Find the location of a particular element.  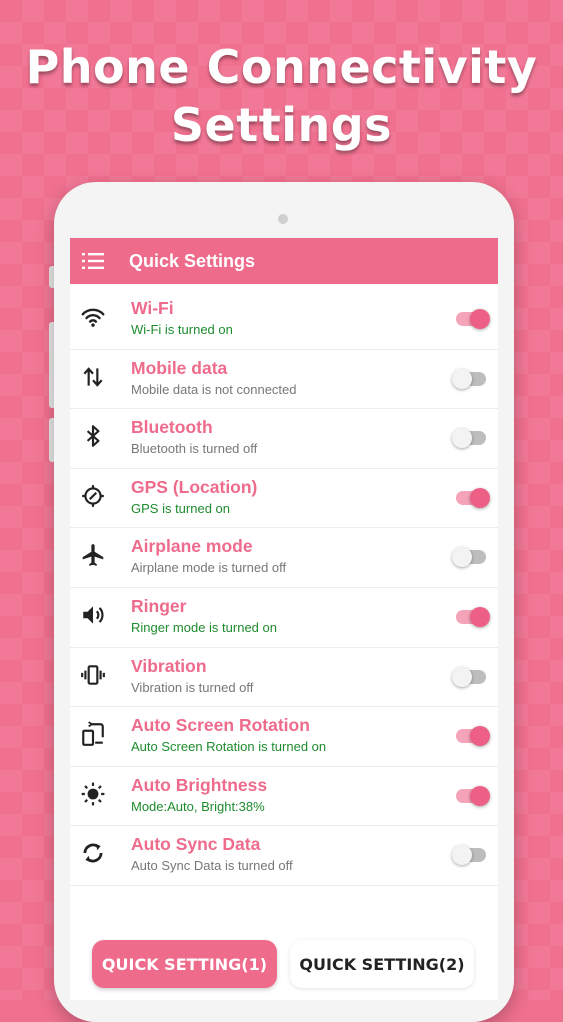

ringer-icon is located at coordinates (93, 615).